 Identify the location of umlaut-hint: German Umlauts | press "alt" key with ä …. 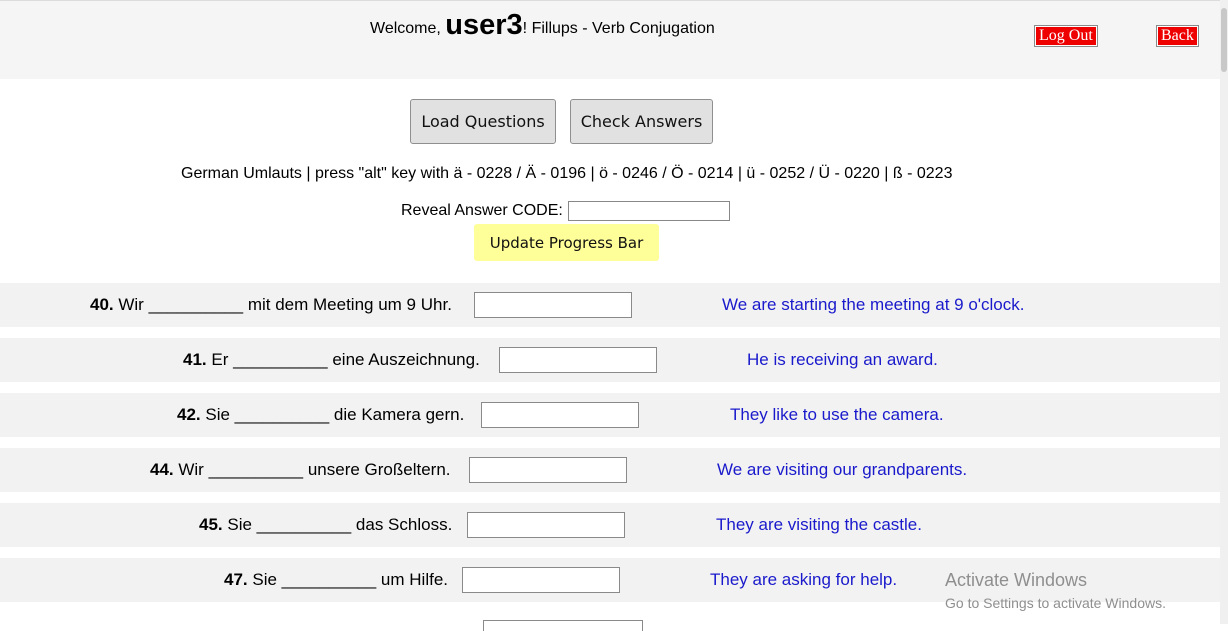
(567, 173).